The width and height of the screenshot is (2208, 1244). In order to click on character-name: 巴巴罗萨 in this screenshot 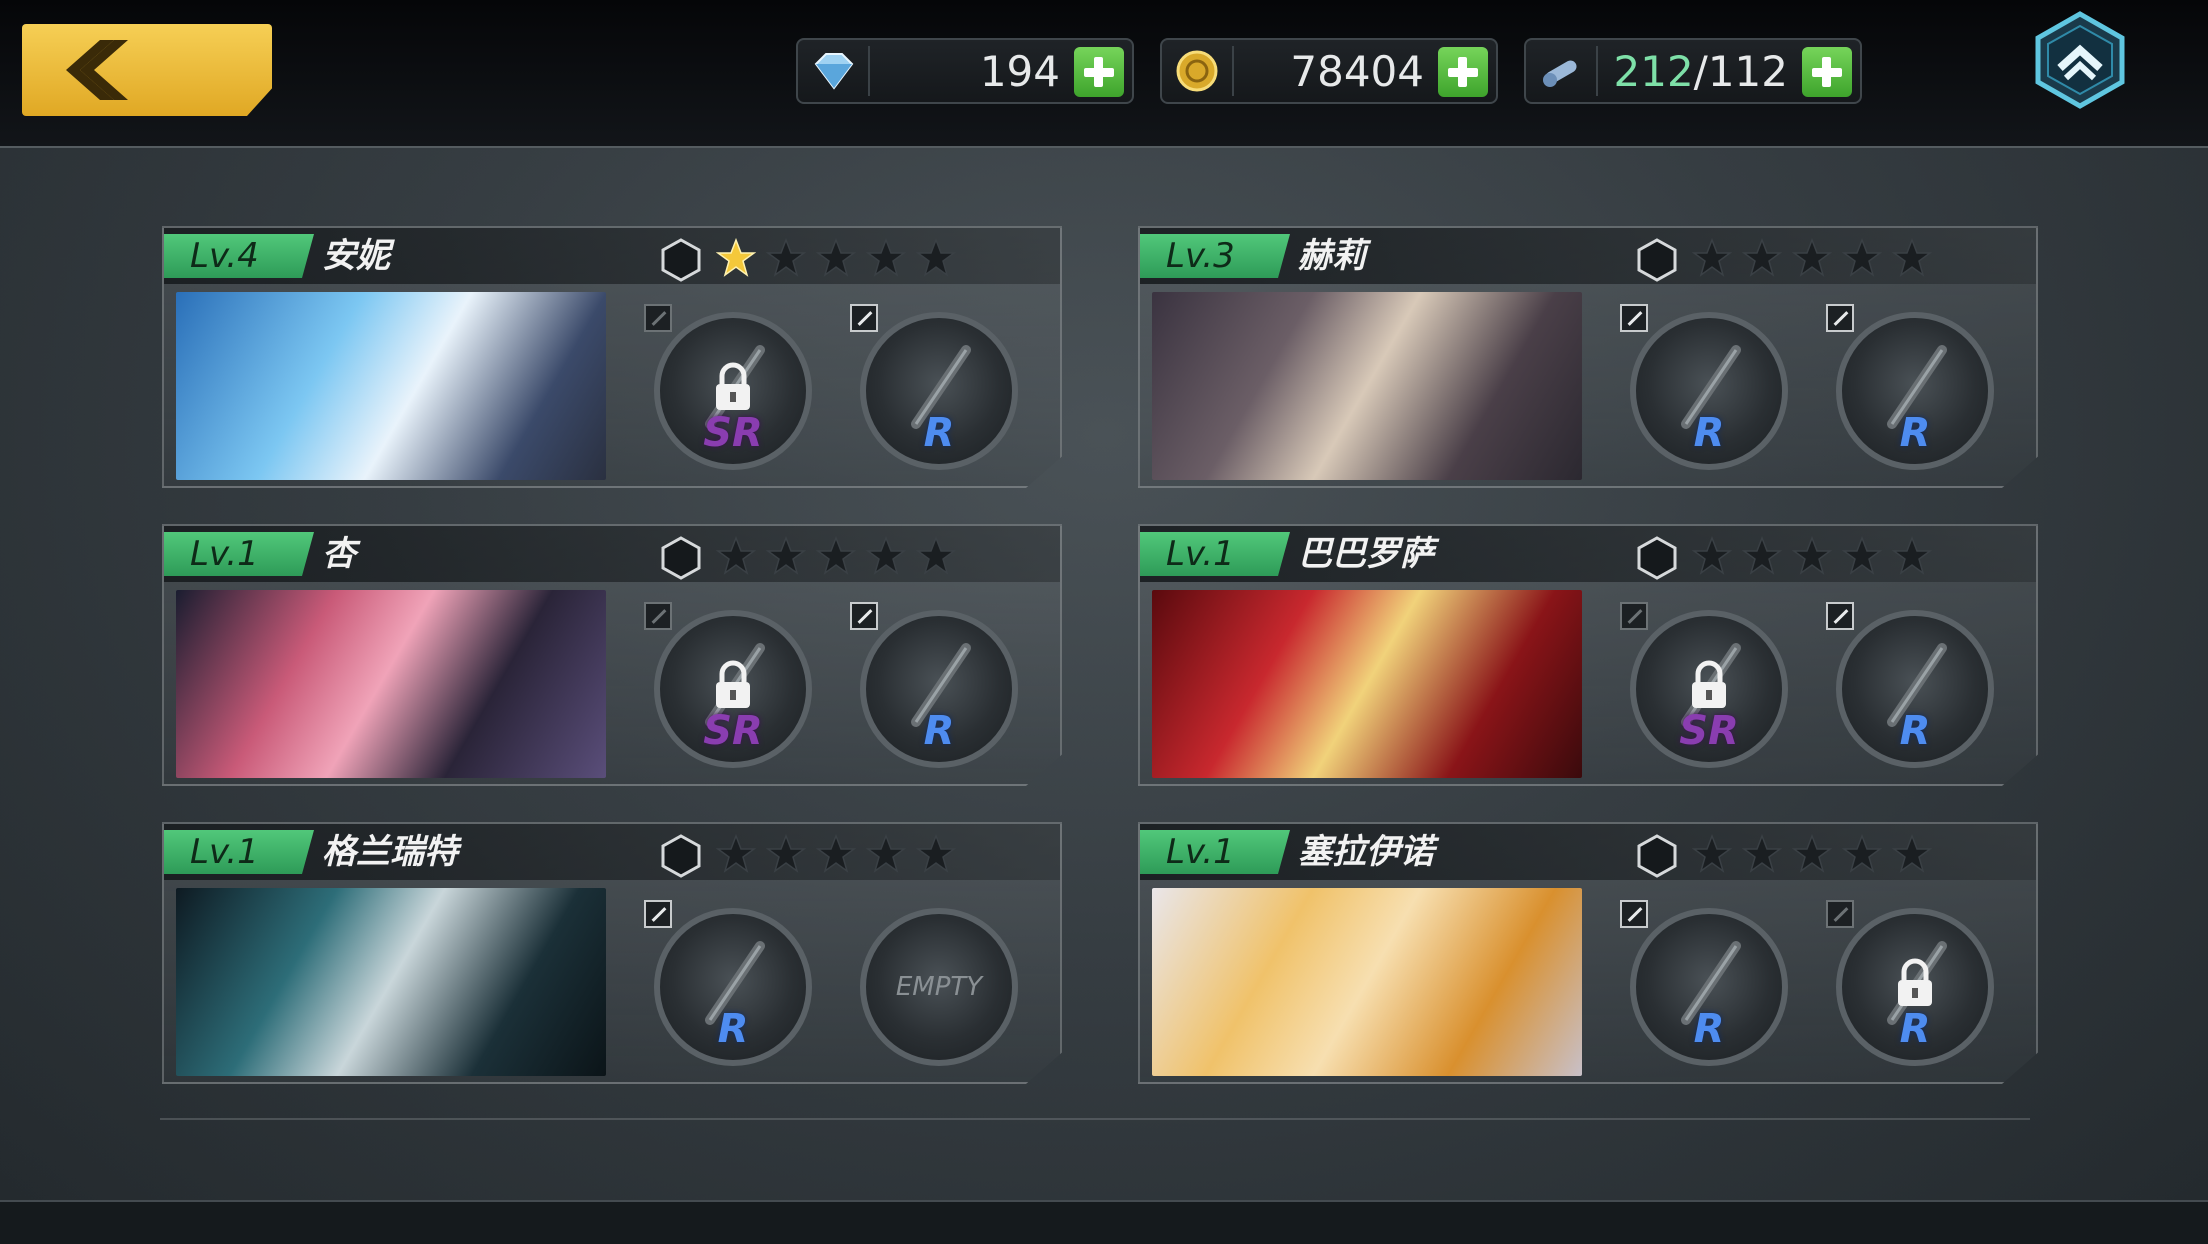, I will do `click(1366, 554)`.